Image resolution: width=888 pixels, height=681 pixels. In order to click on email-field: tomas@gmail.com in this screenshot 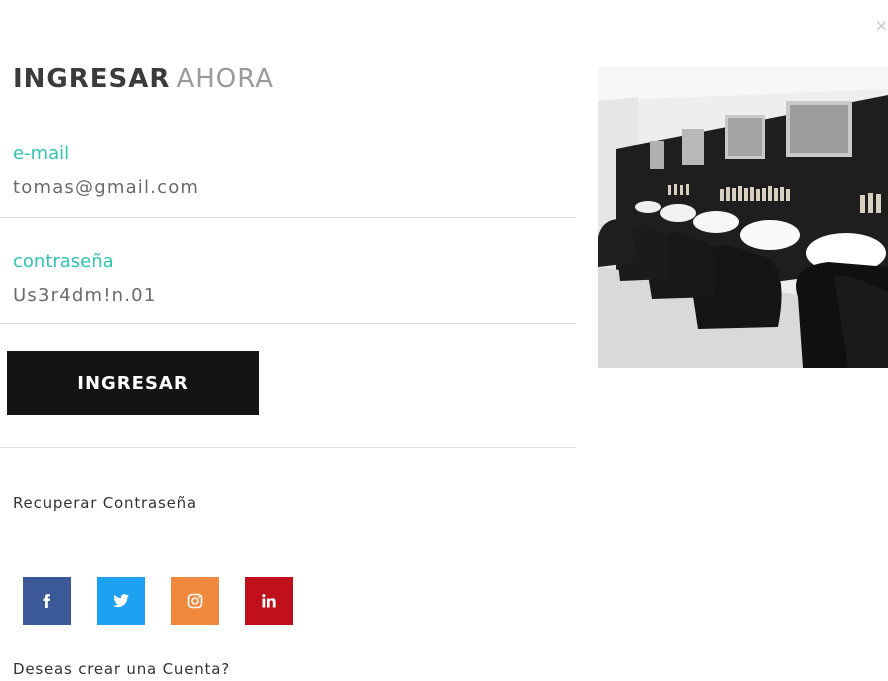, I will do `click(106, 187)`.